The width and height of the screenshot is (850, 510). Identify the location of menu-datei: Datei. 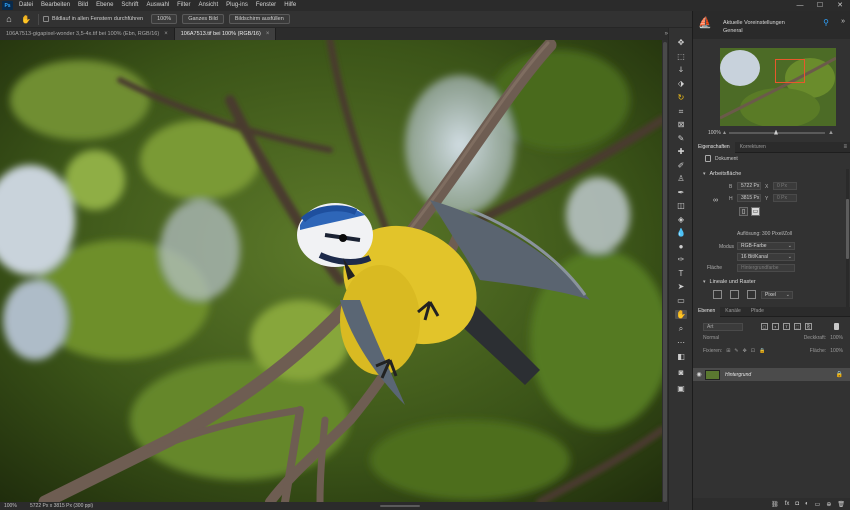
(26, 5).